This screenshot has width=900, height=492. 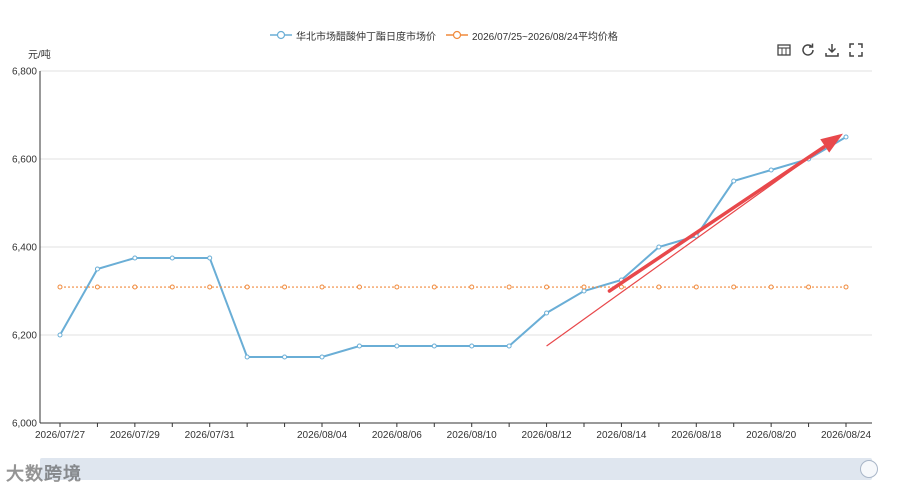 What do you see at coordinates (846, 435) in the screenshot?
I see `x-tick-label: 2026/08/24` at bounding box center [846, 435].